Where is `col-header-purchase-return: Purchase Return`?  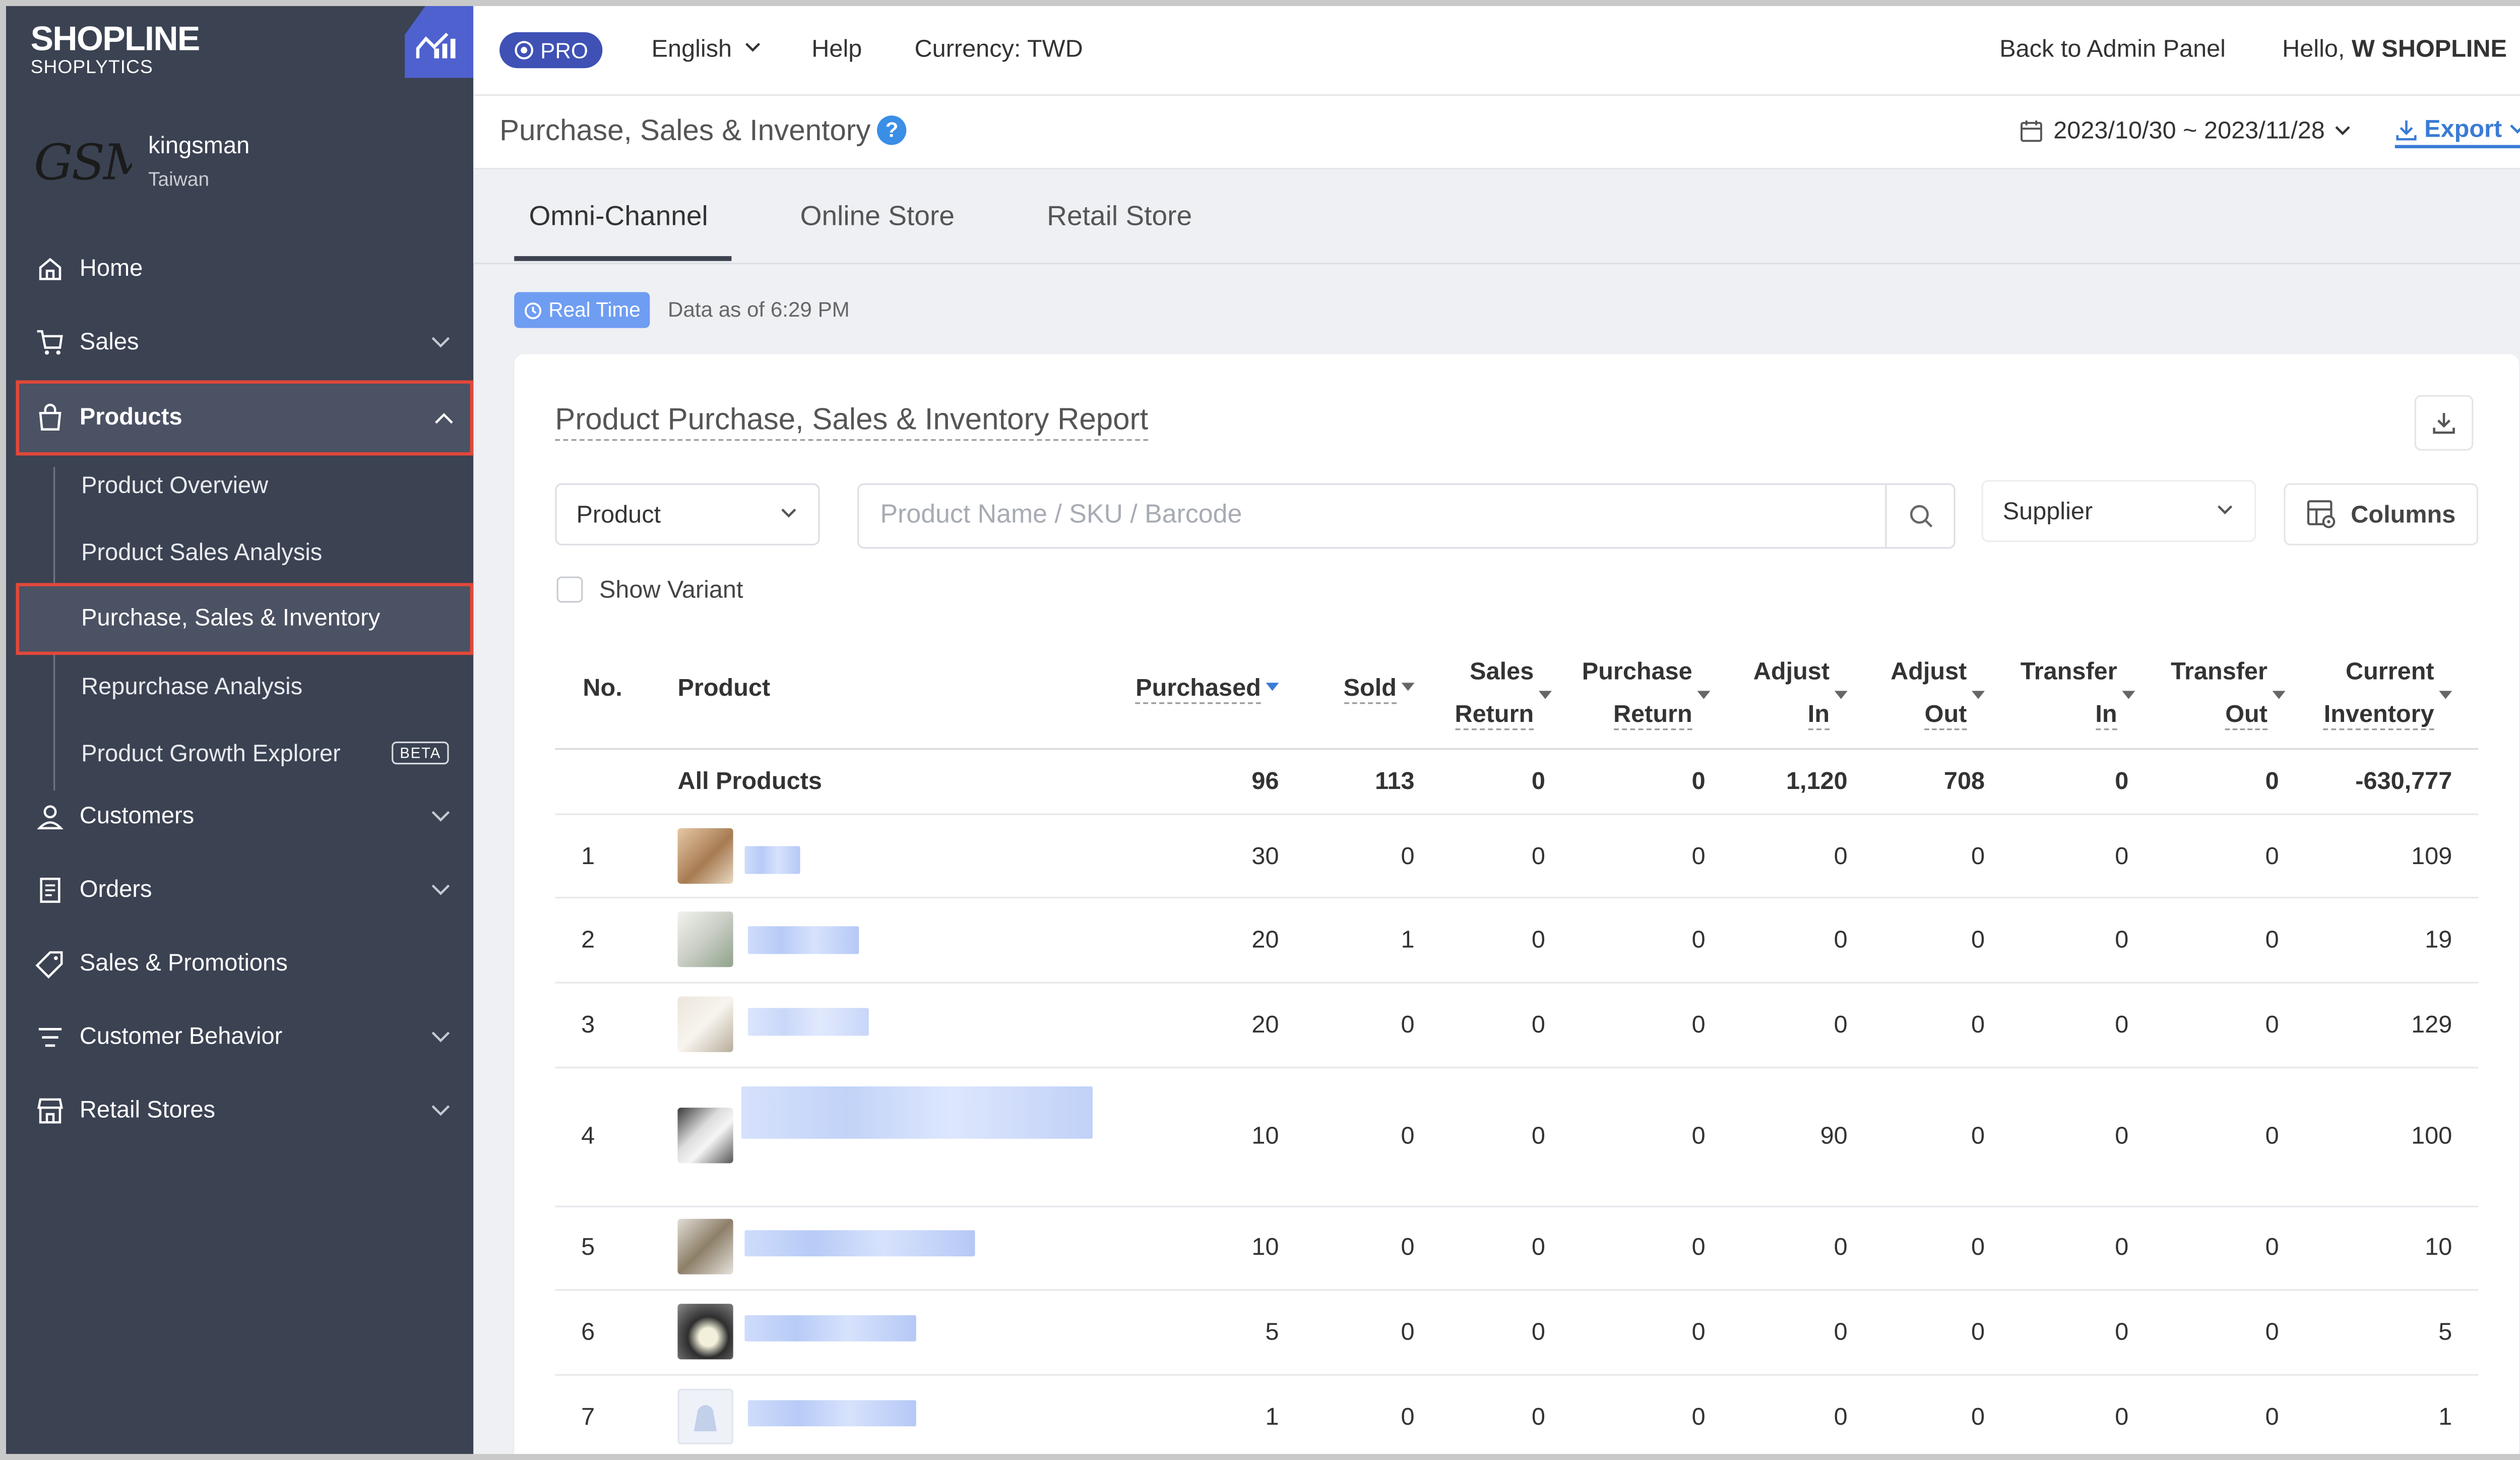
col-header-purchase-return: Purchase Return is located at coordinates (1646, 695).